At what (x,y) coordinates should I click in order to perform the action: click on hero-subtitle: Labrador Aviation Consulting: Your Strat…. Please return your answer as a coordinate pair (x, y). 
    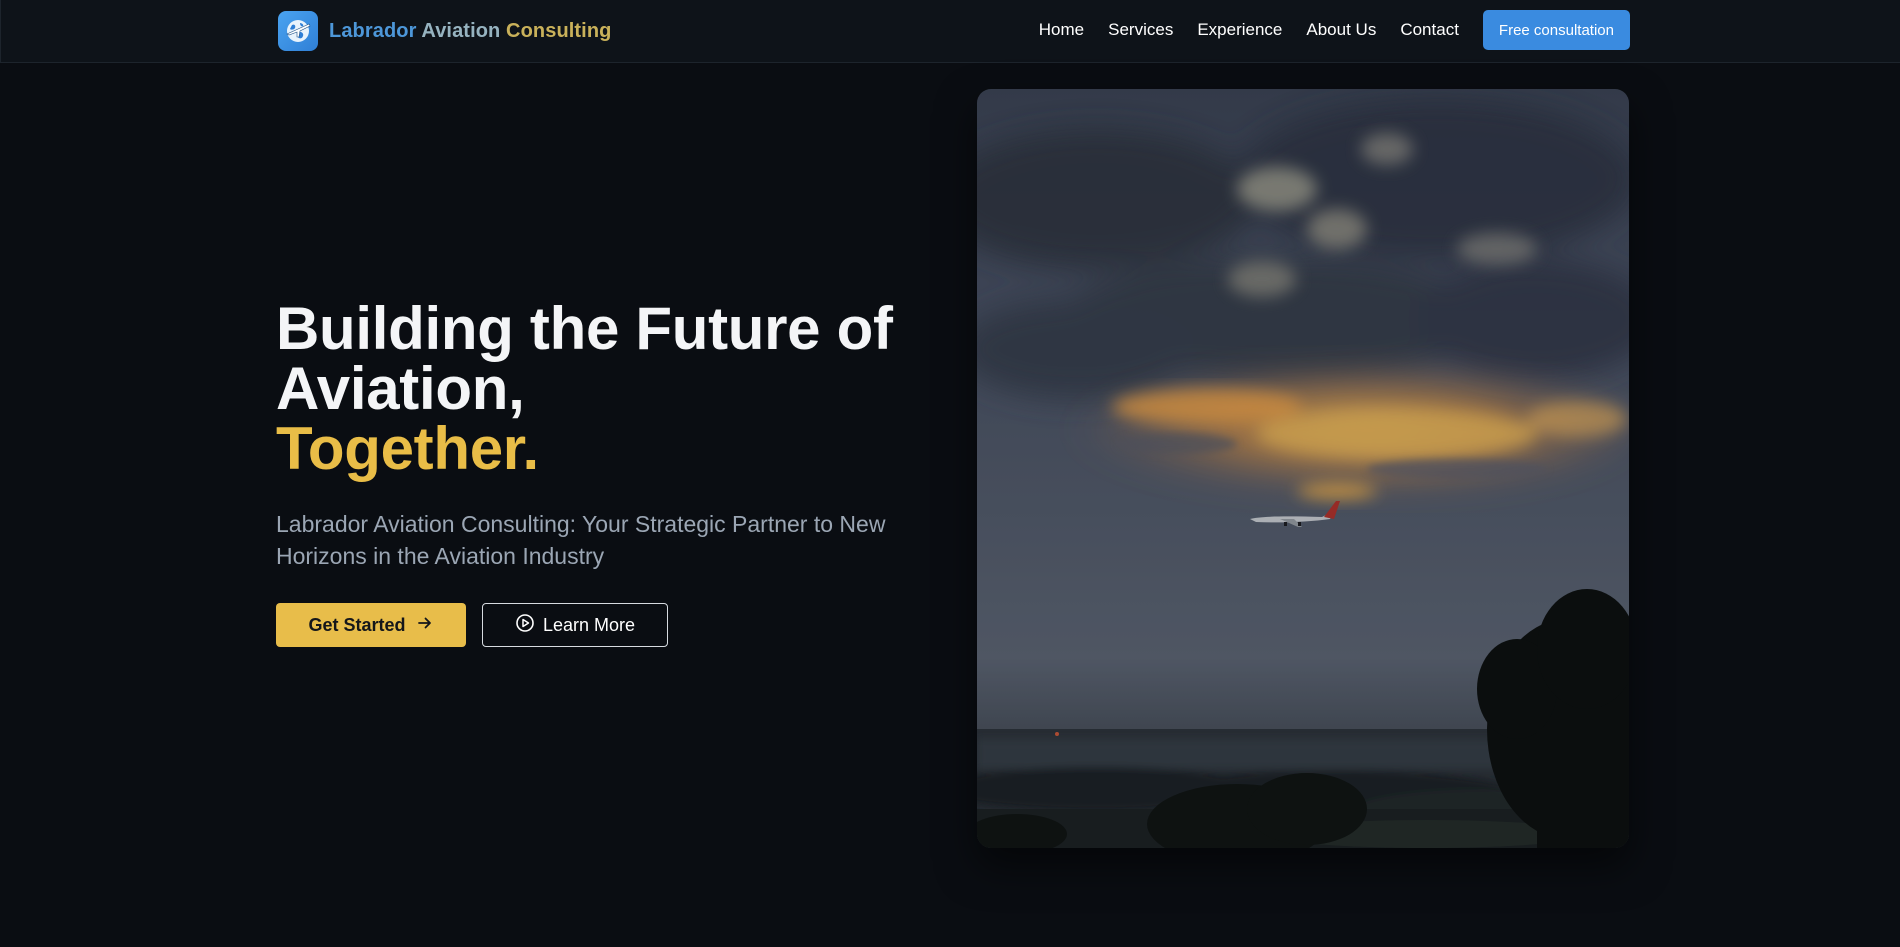
    Looking at the image, I should click on (581, 540).